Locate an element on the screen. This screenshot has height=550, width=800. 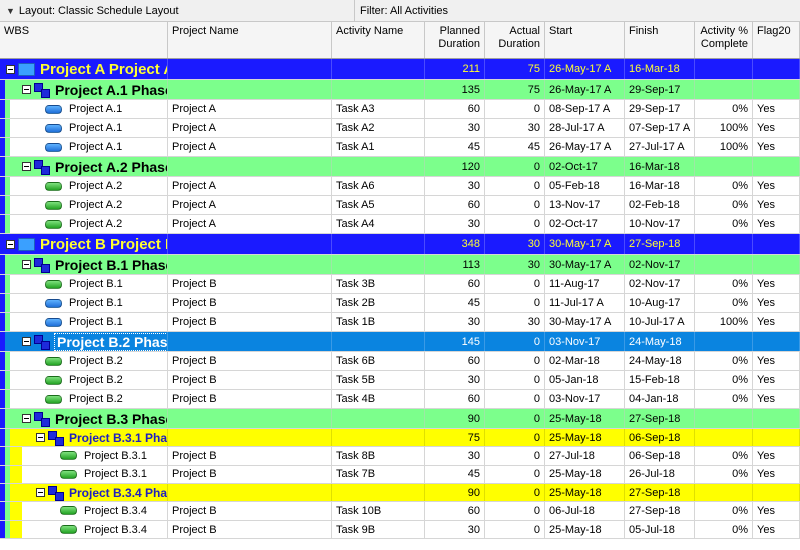
cell-actual: 45 is located at coordinates (515, 147).